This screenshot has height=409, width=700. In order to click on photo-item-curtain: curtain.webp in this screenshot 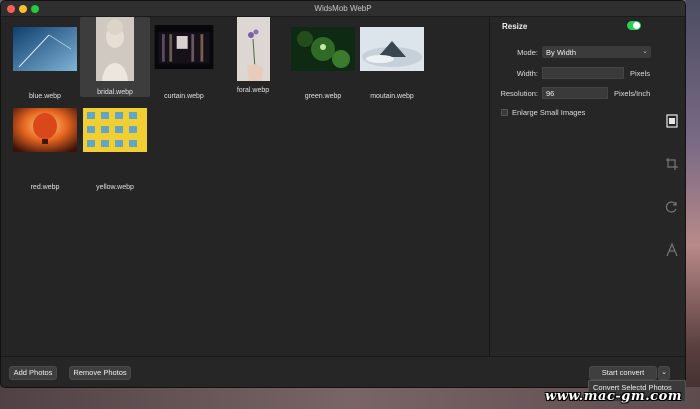, I will do `click(184, 64)`.